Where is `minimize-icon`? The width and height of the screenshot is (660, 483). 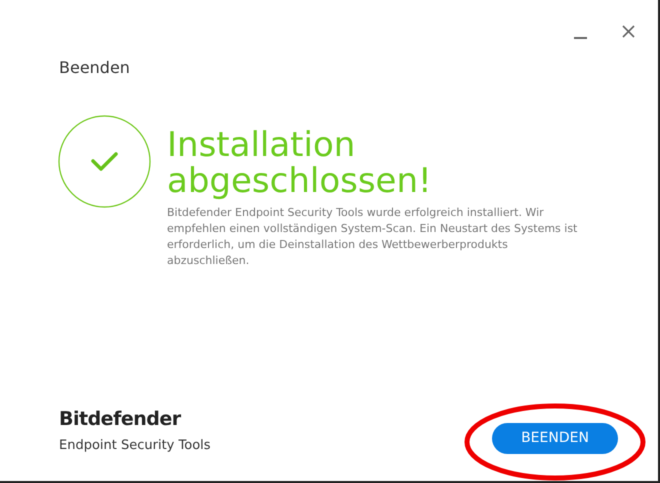
minimize-icon is located at coordinates (580, 38).